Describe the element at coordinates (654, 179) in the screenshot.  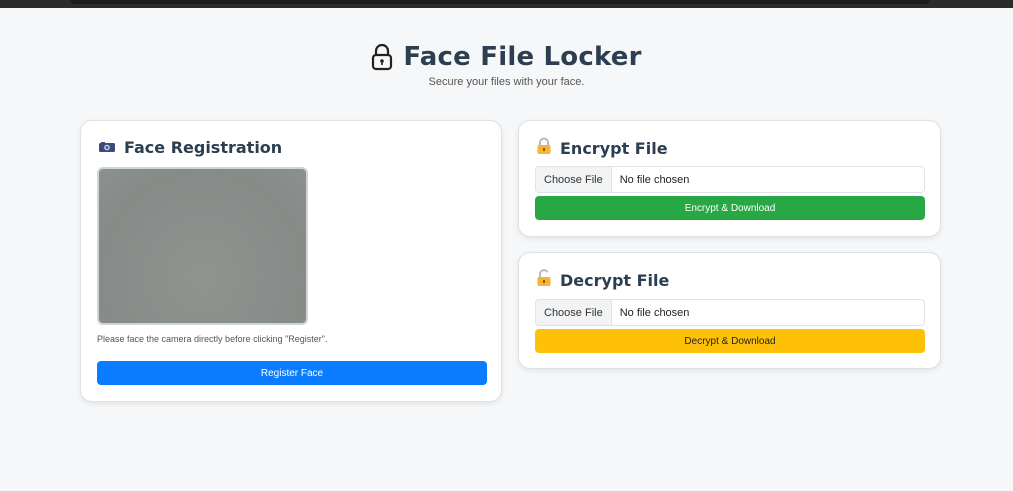
I see `encrypt-file-status: No file chosen` at that location.